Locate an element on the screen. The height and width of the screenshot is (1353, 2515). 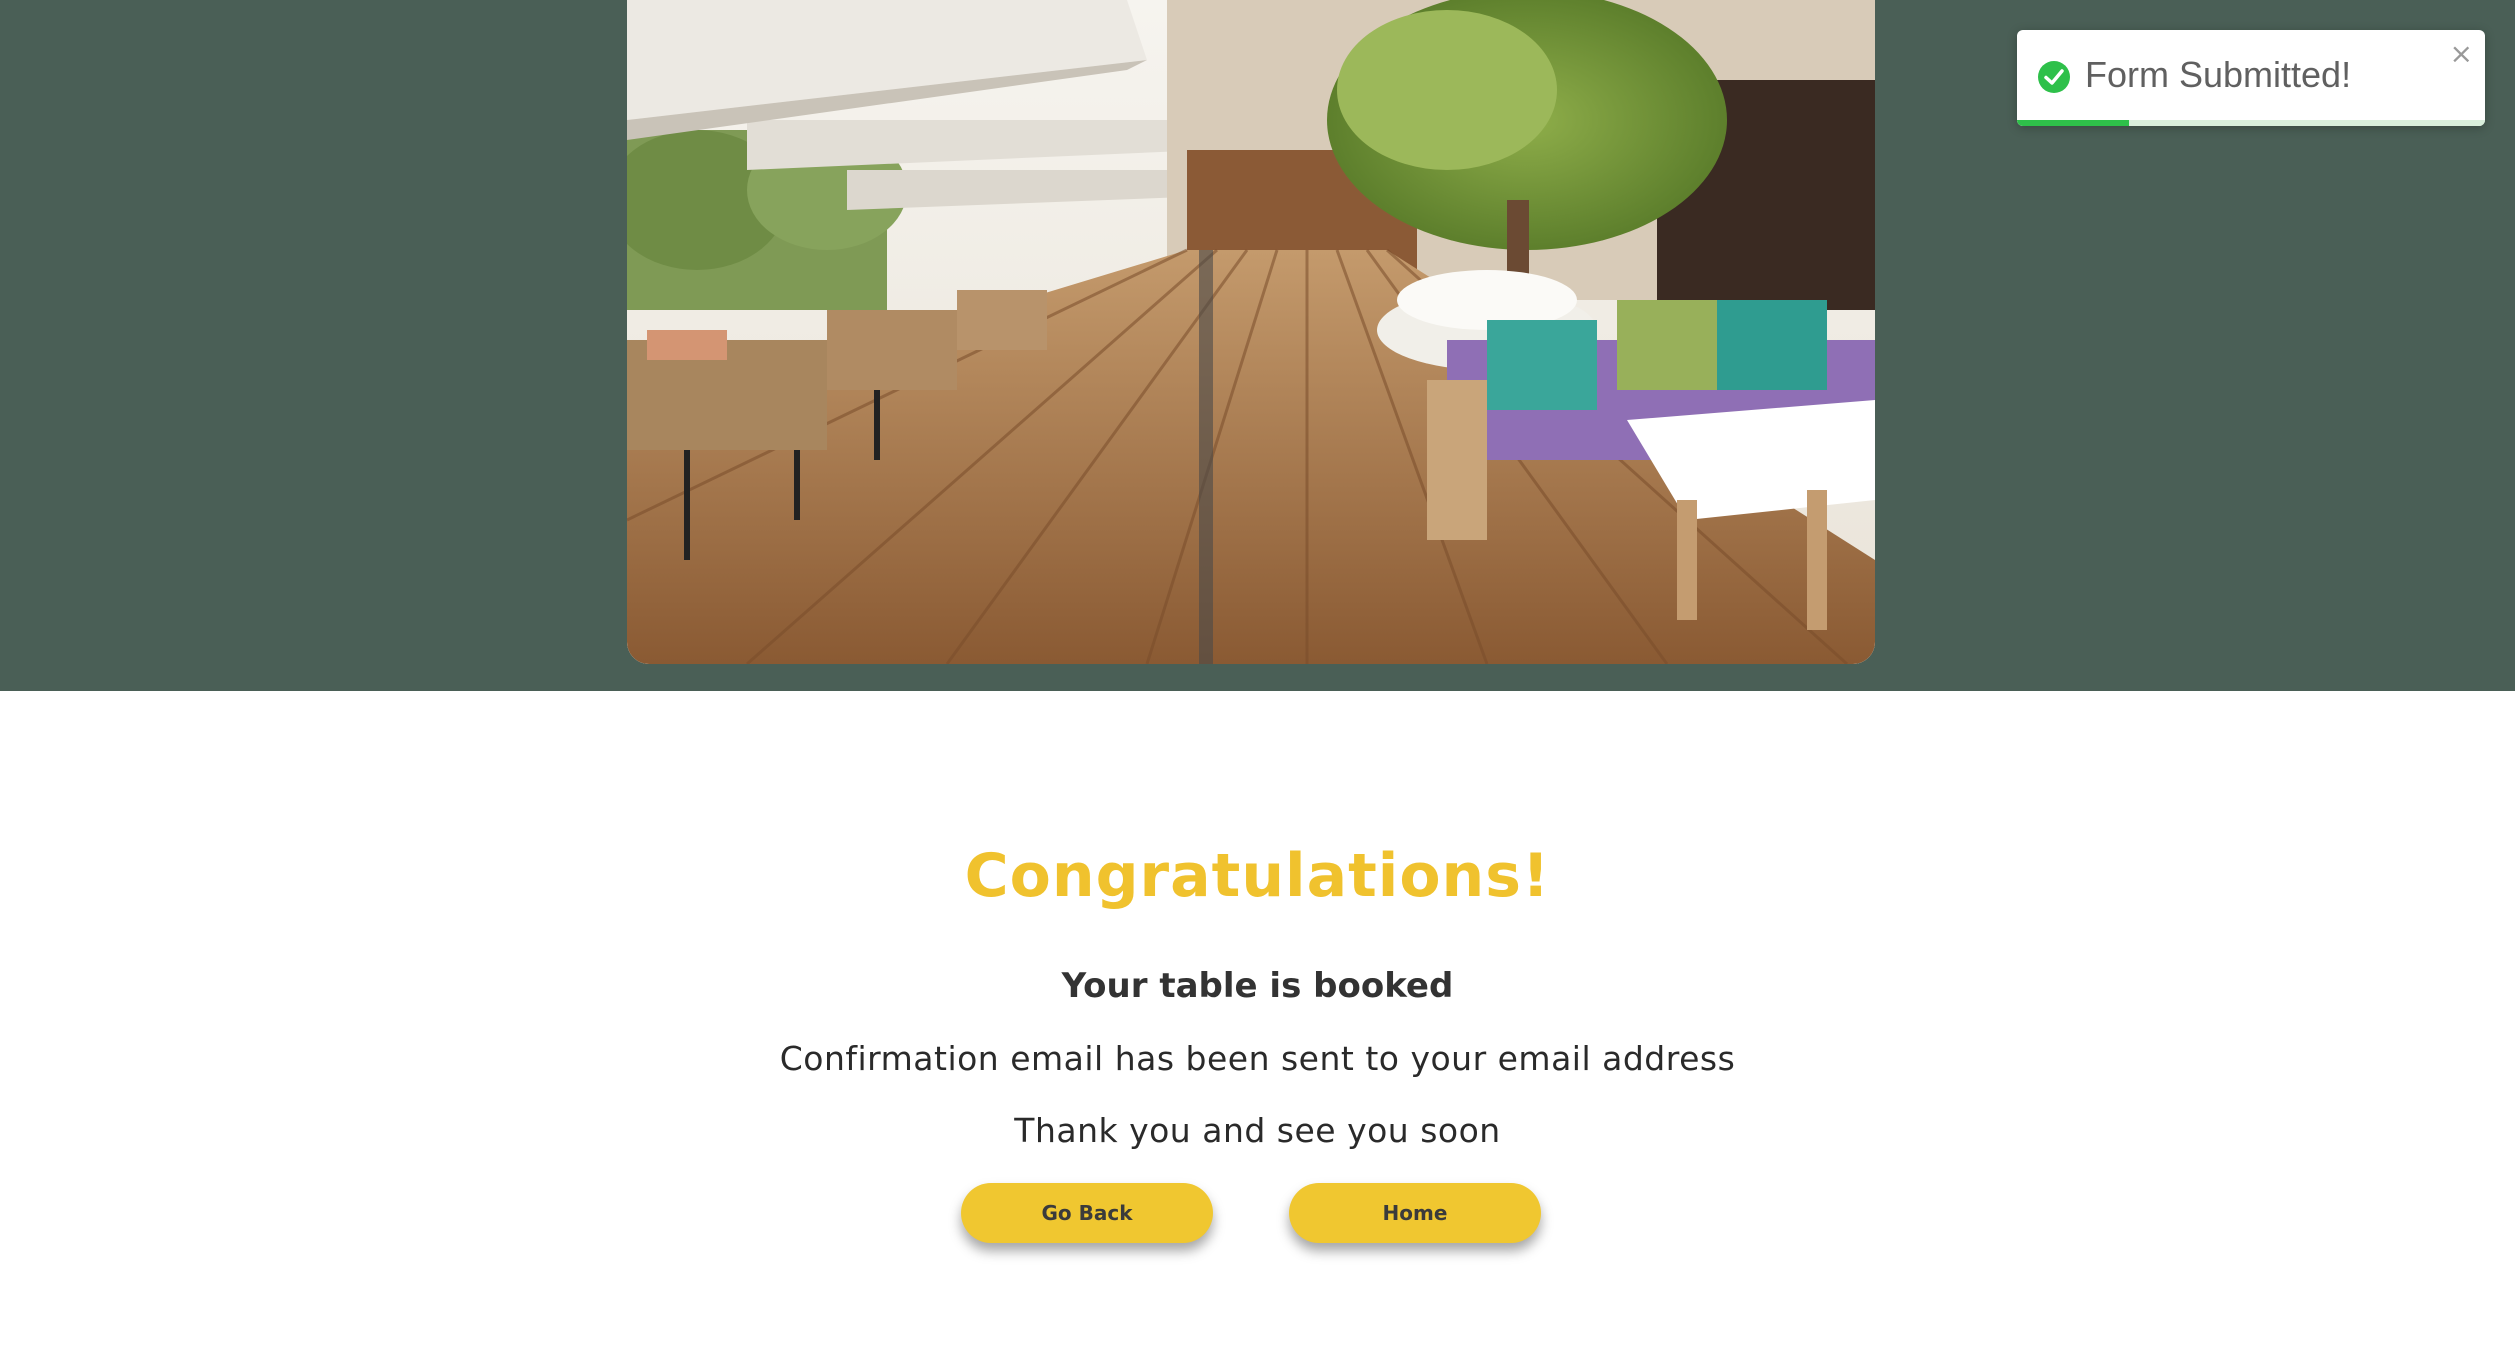
booking-status-heading: Your table is booked is located at coordinates (1257, 986).